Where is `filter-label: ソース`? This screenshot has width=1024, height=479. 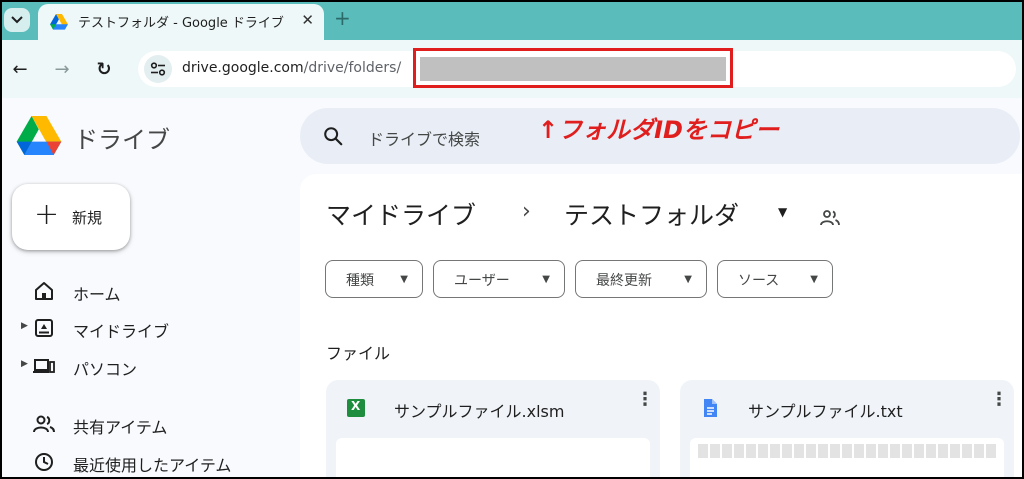 filter-label: ソース is located at coordinates (759, 281).